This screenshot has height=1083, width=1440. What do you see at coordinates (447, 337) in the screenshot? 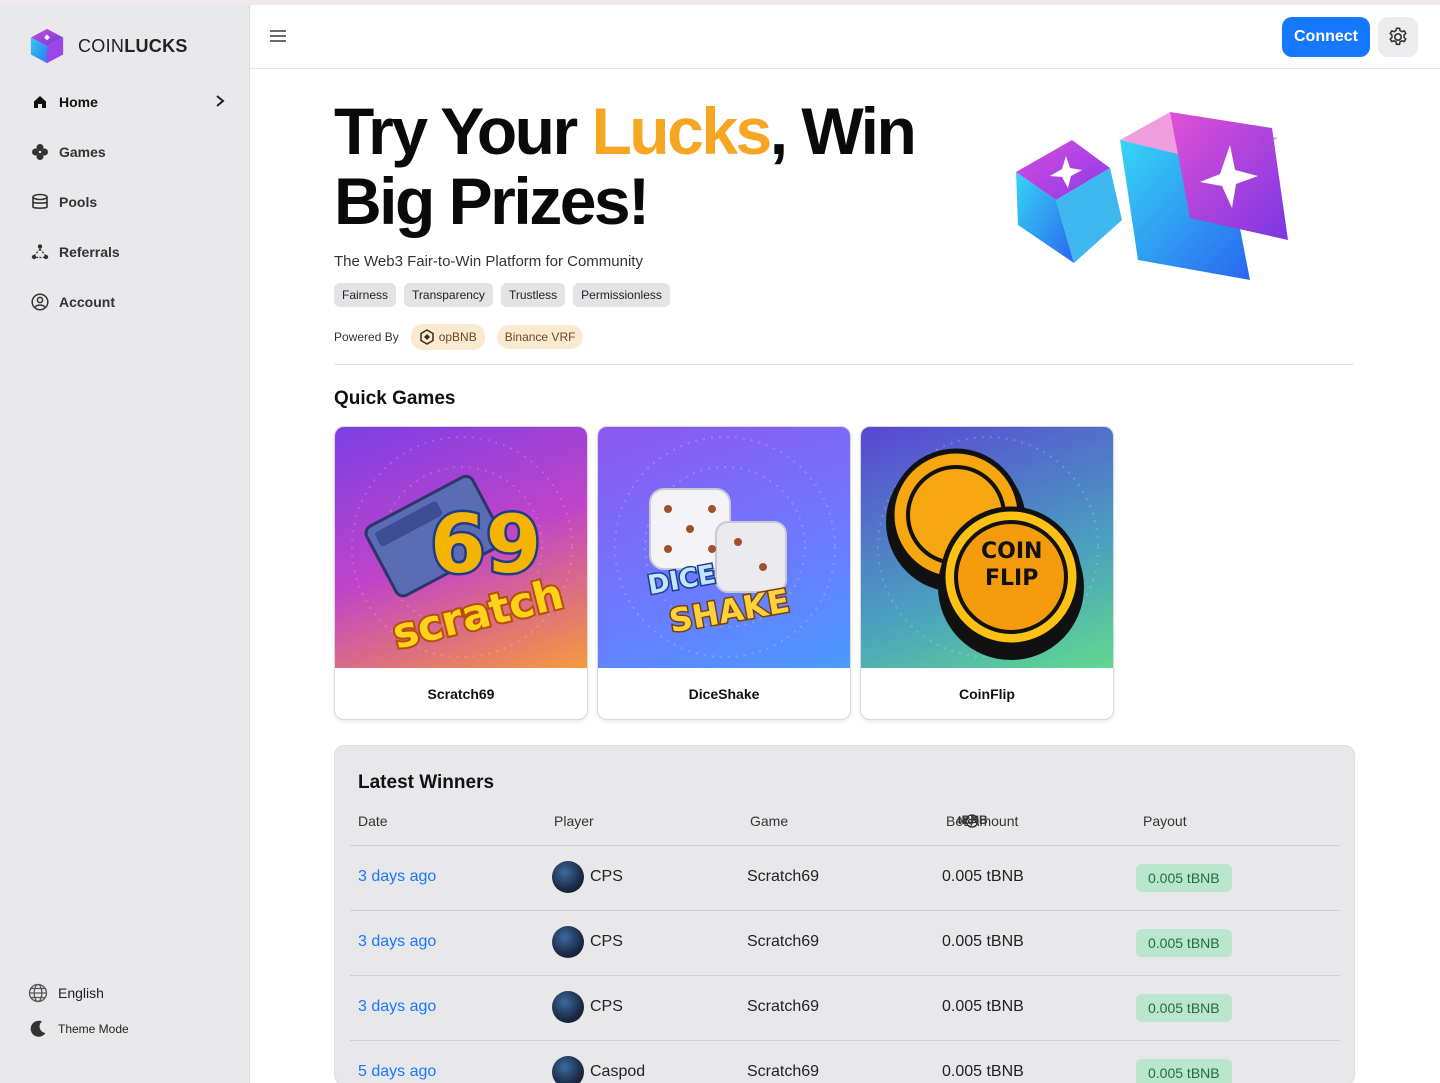
I see `opbnb-badge: opBNB` at bounding box center [447, 337].